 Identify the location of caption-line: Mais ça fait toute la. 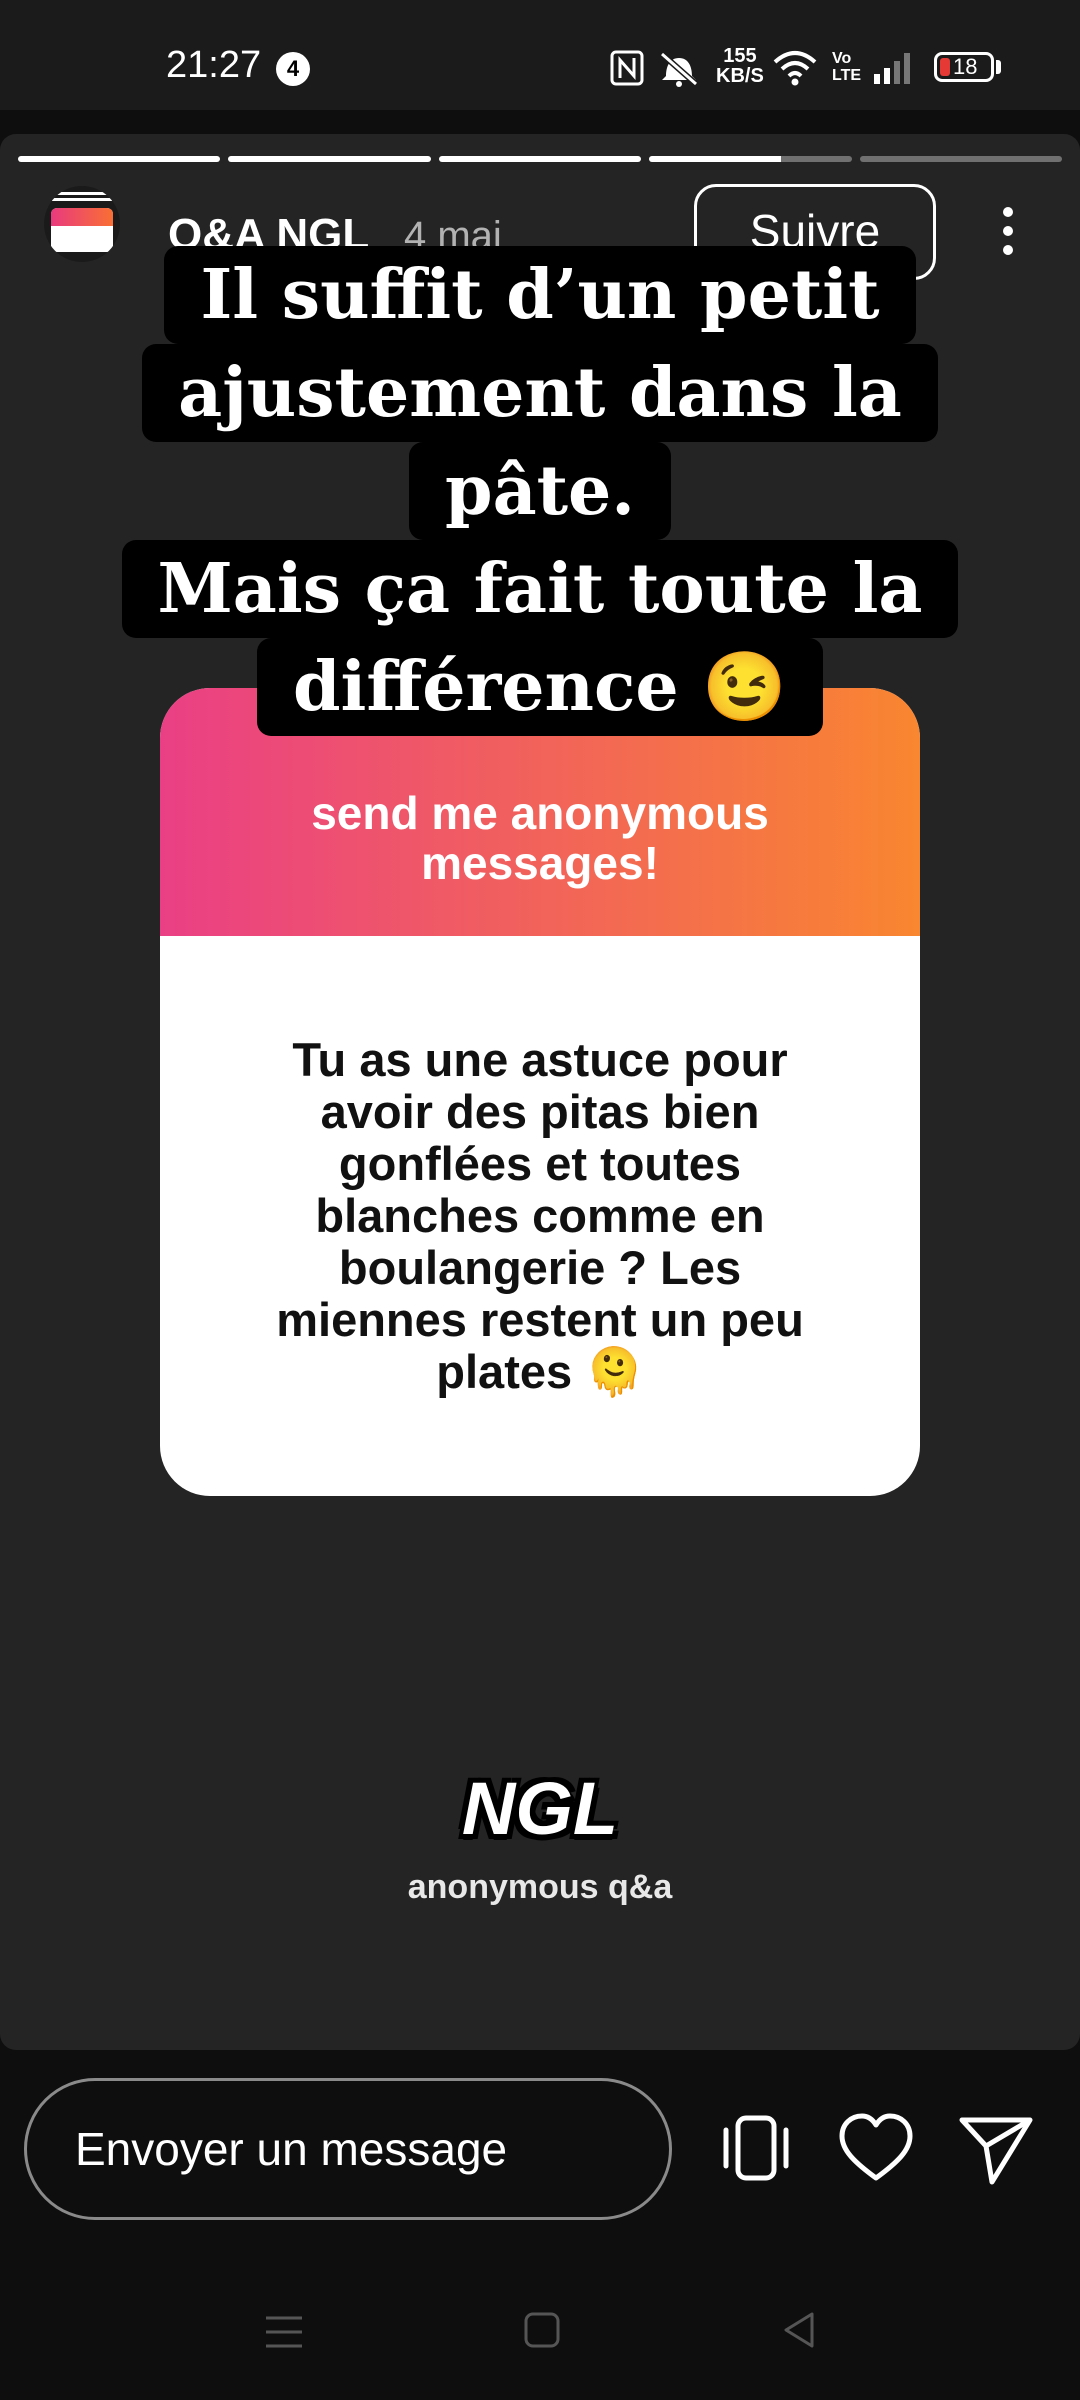
(540, 589).